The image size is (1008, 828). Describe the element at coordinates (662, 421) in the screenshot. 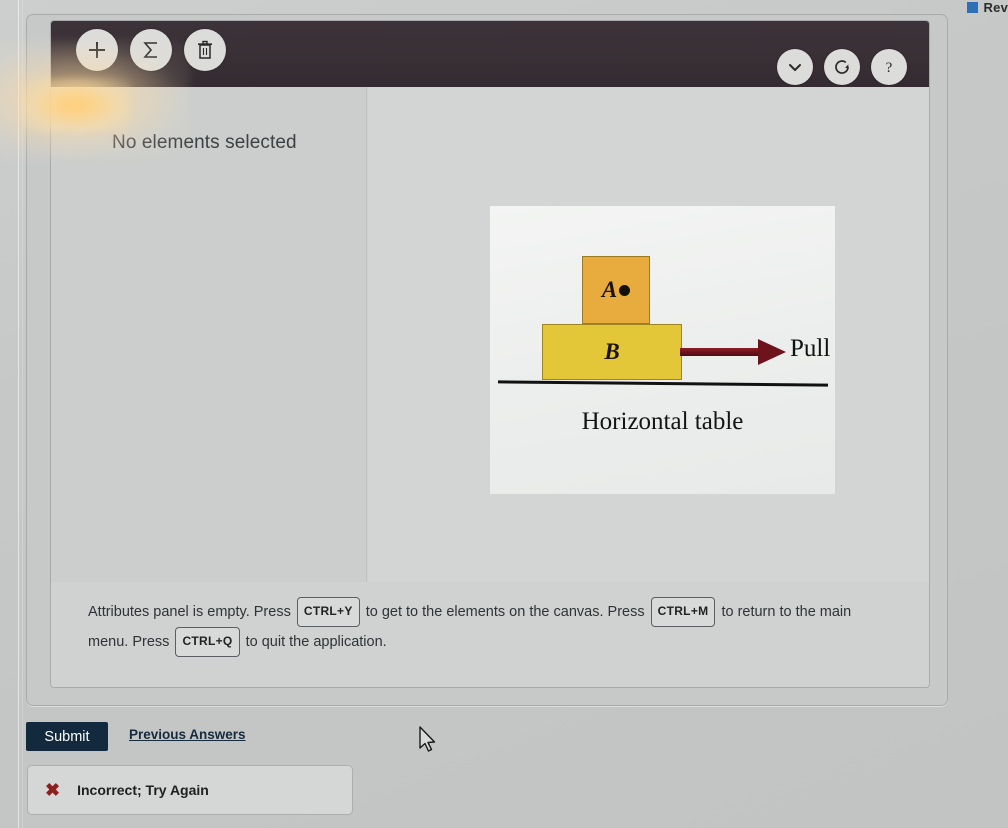

I see `table-caption: Horizontal table` at that location.